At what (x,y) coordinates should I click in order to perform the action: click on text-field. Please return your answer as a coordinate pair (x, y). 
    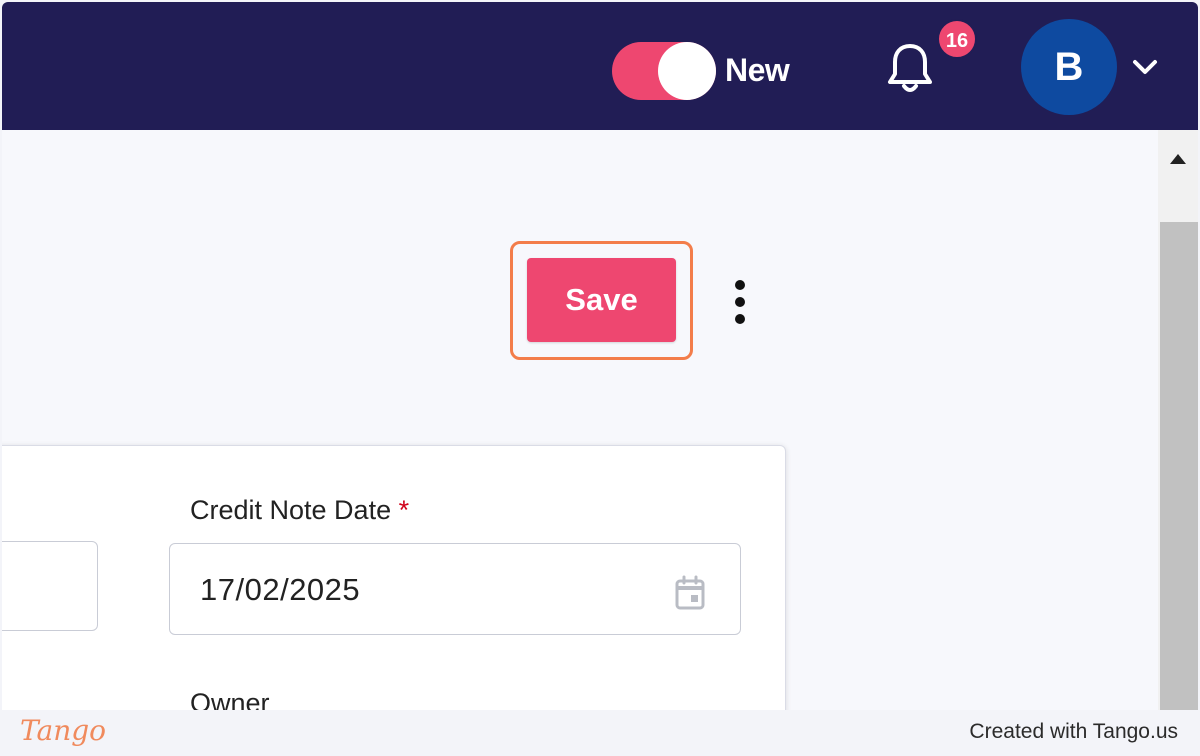
    Looking at the image, I should click on (50, 586).